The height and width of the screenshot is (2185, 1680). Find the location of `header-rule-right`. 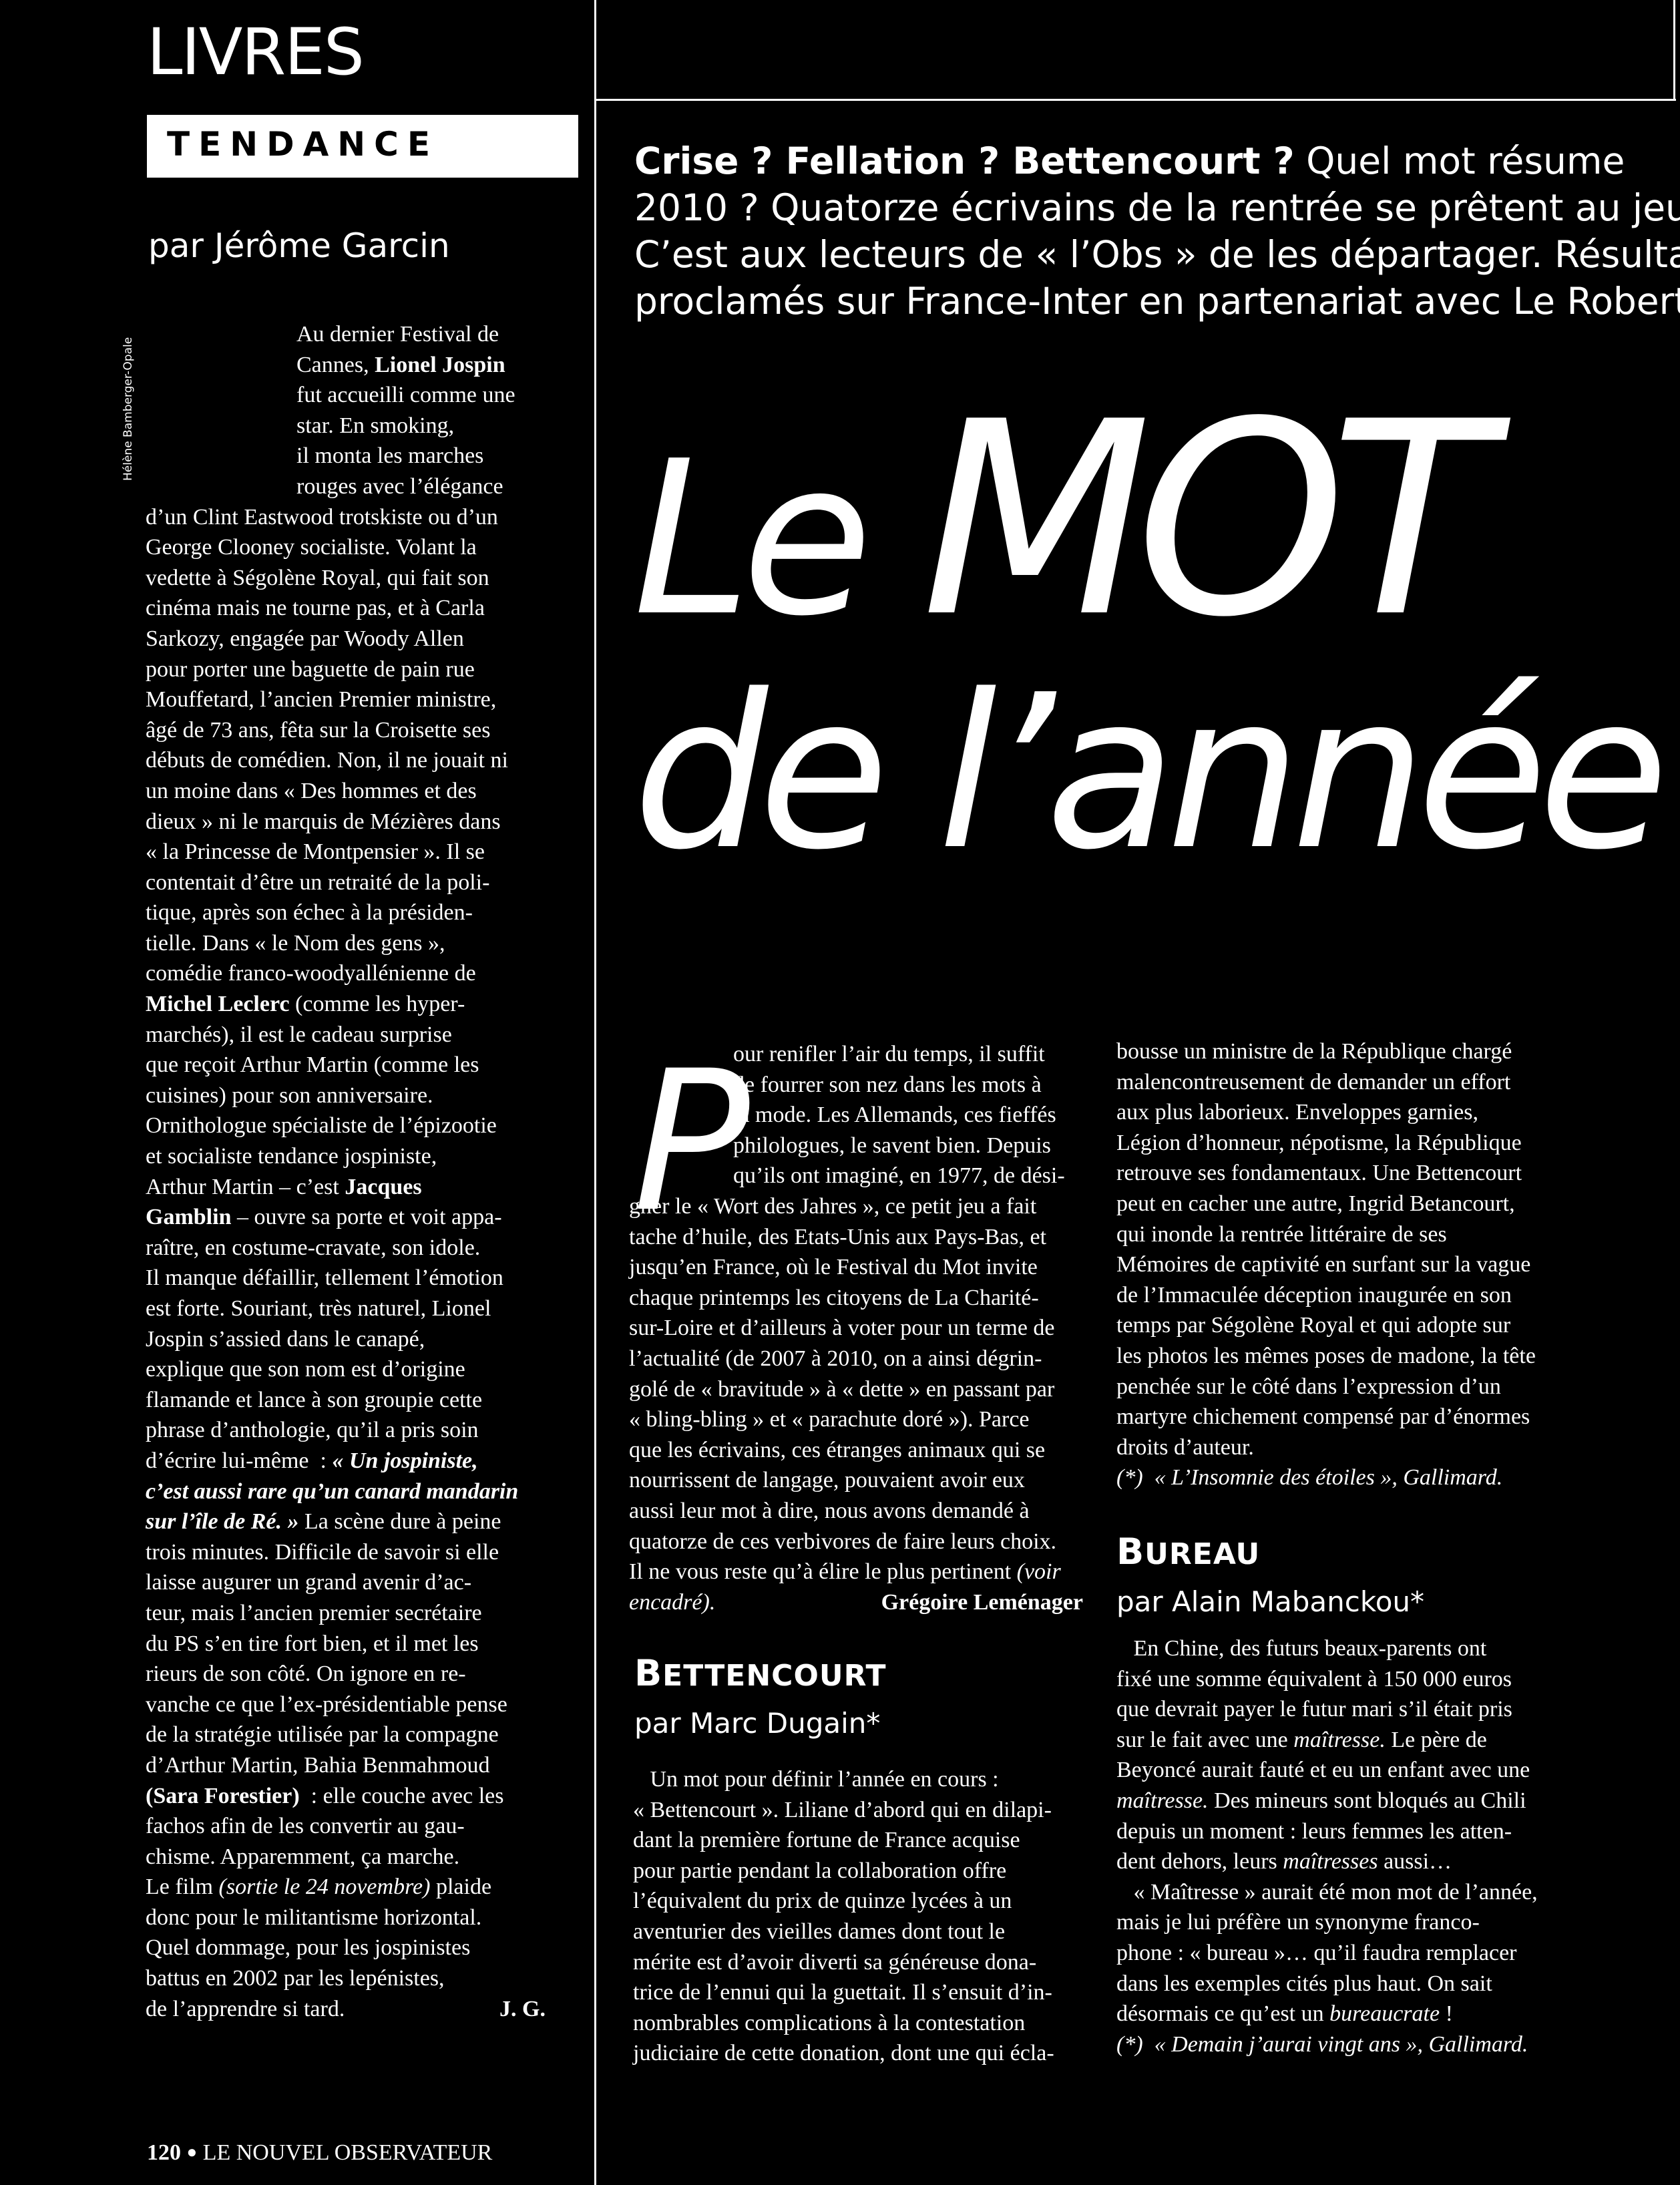

header-rule-right is located at coordinates (1674, 50).